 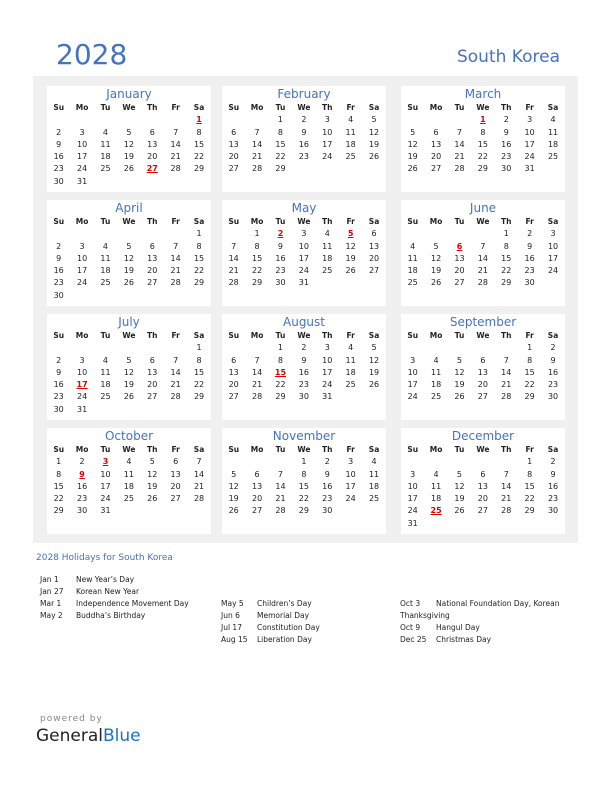 What do you see at coordinates (129, 499) in the screenshot?
I see `week-row: 22 23 24 25 26 27 28` at bounding box center [129, 499].